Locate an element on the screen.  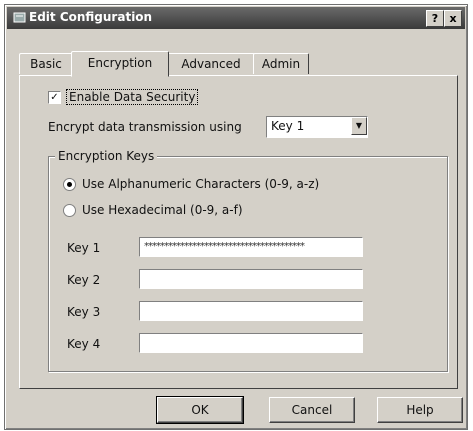
tab-basic: Basic is located at coordinates (46, 63).